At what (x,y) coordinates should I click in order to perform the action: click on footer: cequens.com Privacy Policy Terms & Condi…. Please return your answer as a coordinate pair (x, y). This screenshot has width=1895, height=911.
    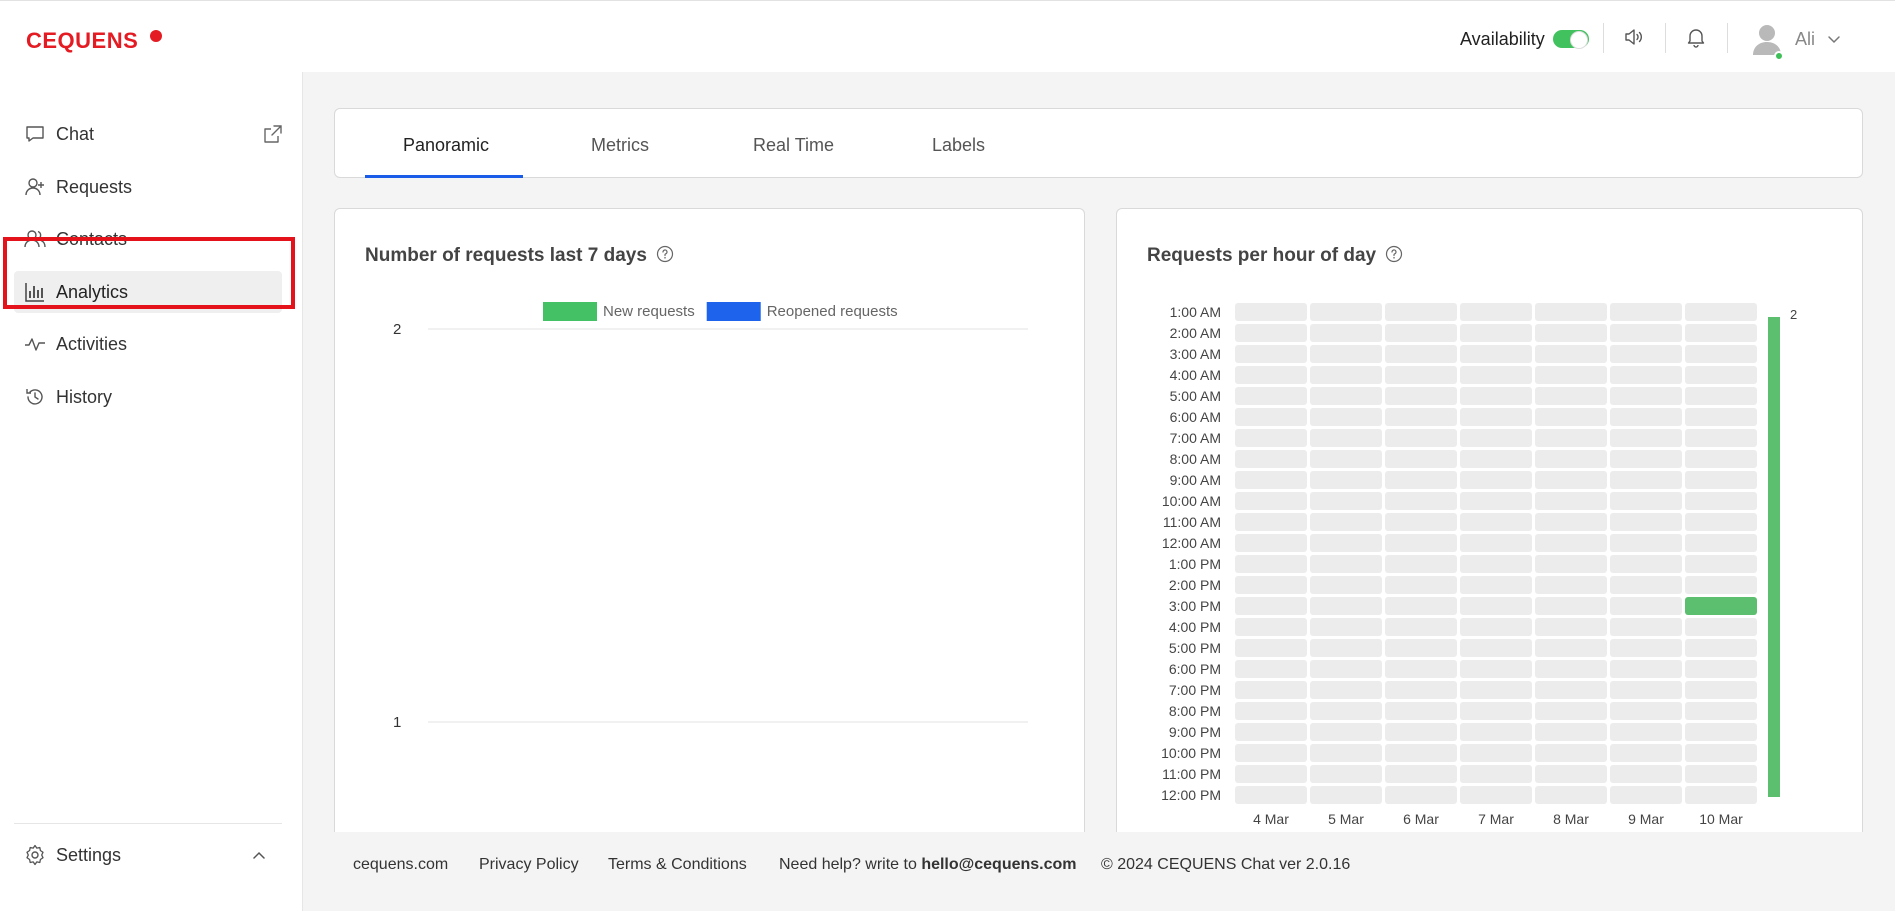
    Looking at the image, I should click on (1099, 871).